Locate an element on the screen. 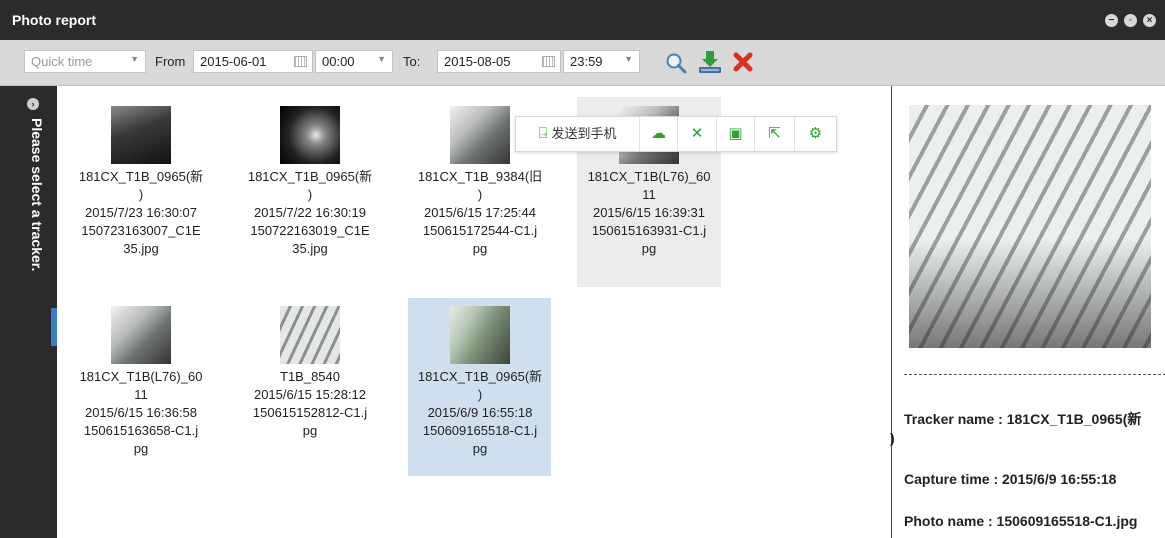 The width and height of the screenshot is (1165, 538). panel-resize-handle is located at coordinates (54, 327).